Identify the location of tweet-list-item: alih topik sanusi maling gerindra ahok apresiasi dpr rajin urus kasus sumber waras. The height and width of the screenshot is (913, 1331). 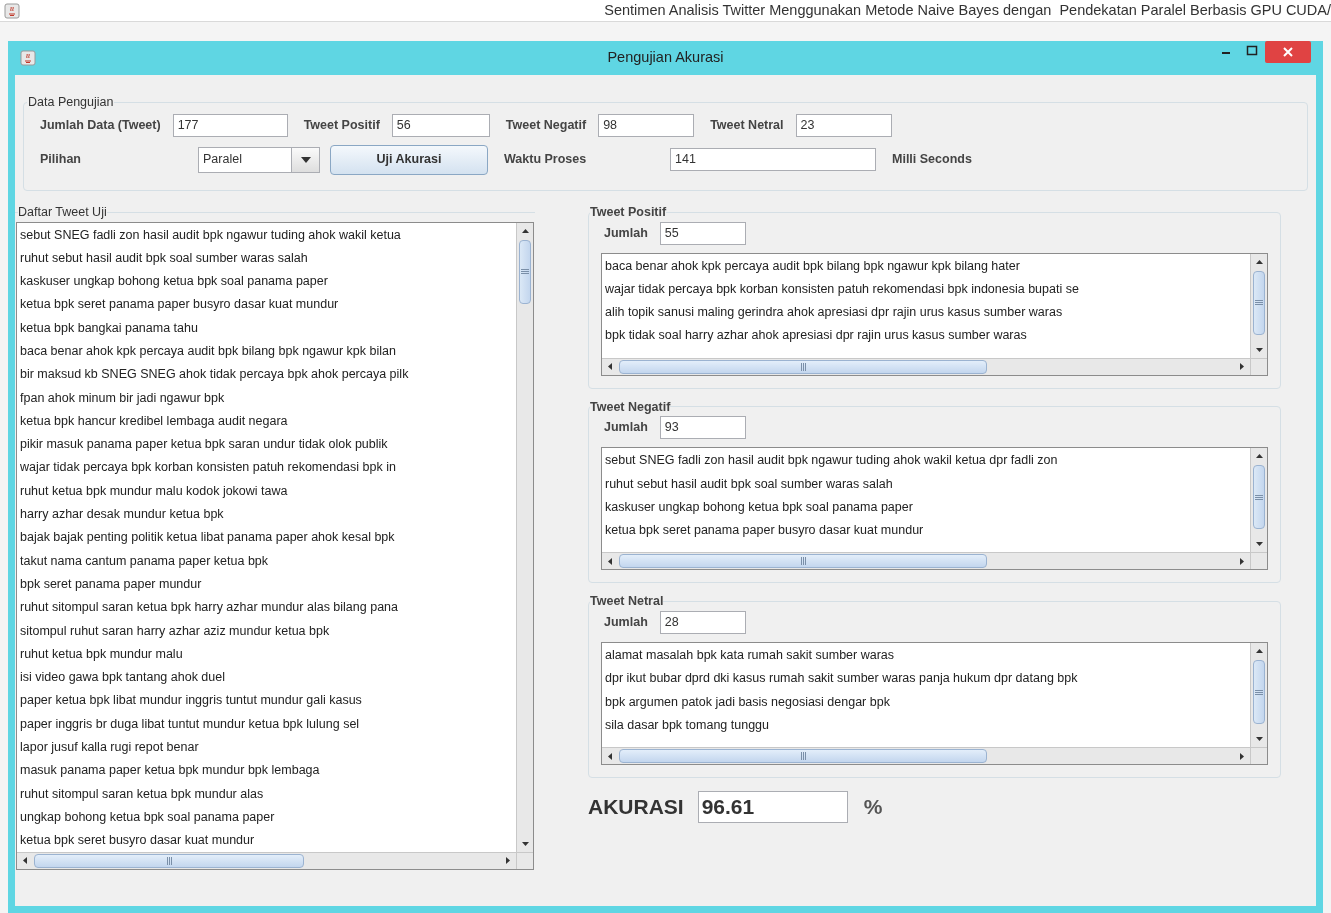
(834, 313).